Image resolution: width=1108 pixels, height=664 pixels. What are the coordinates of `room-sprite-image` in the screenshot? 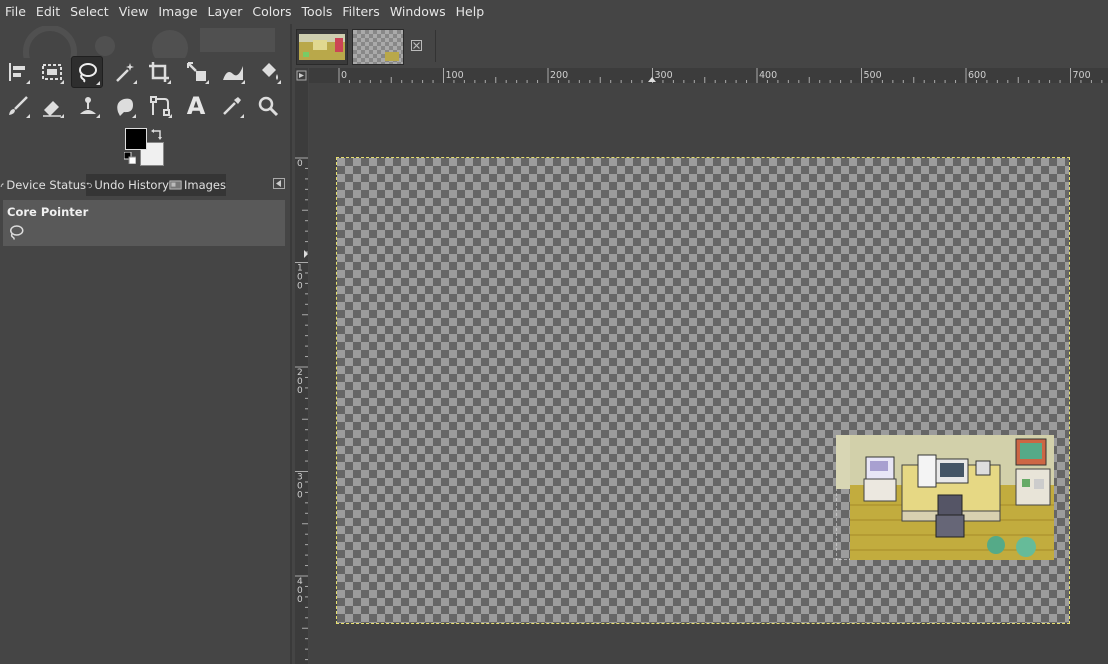 It's located at (945, 497).